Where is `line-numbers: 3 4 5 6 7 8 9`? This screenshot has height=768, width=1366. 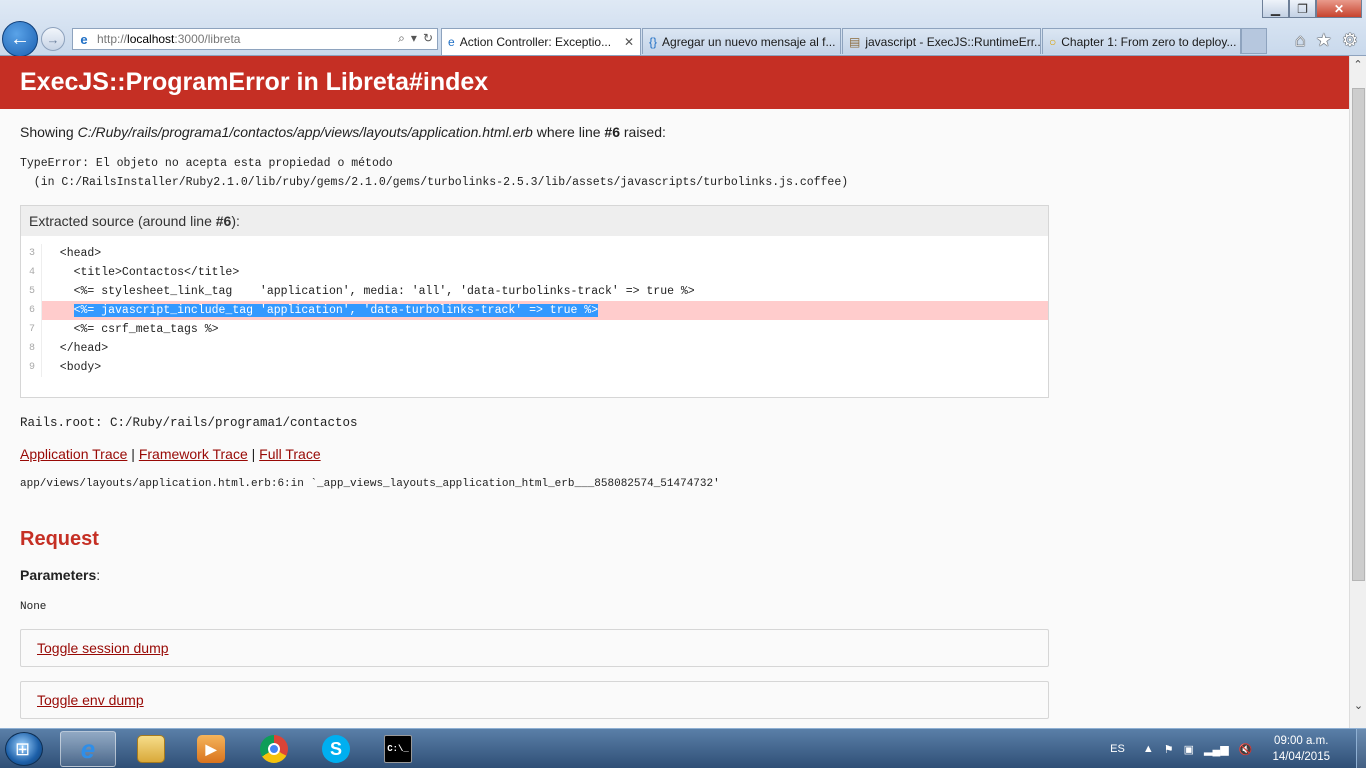
line-numbers: 3 4 5 6 7 8 9 is located at coordinates (31, 310).